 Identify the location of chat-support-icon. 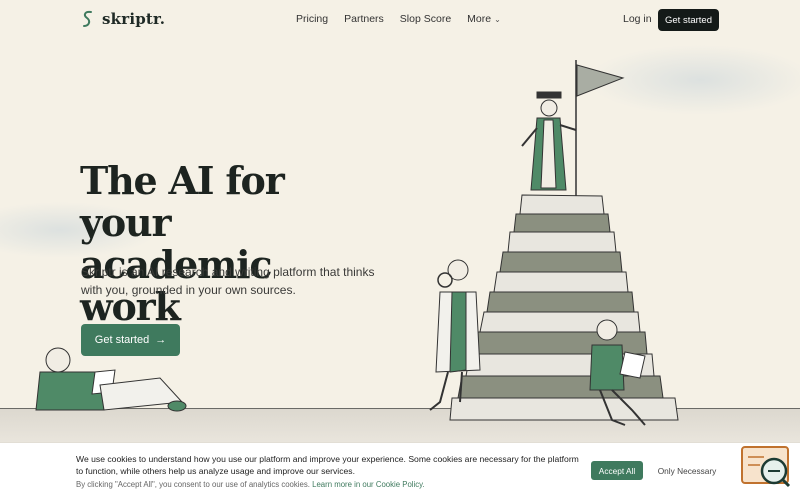
(766, 467).